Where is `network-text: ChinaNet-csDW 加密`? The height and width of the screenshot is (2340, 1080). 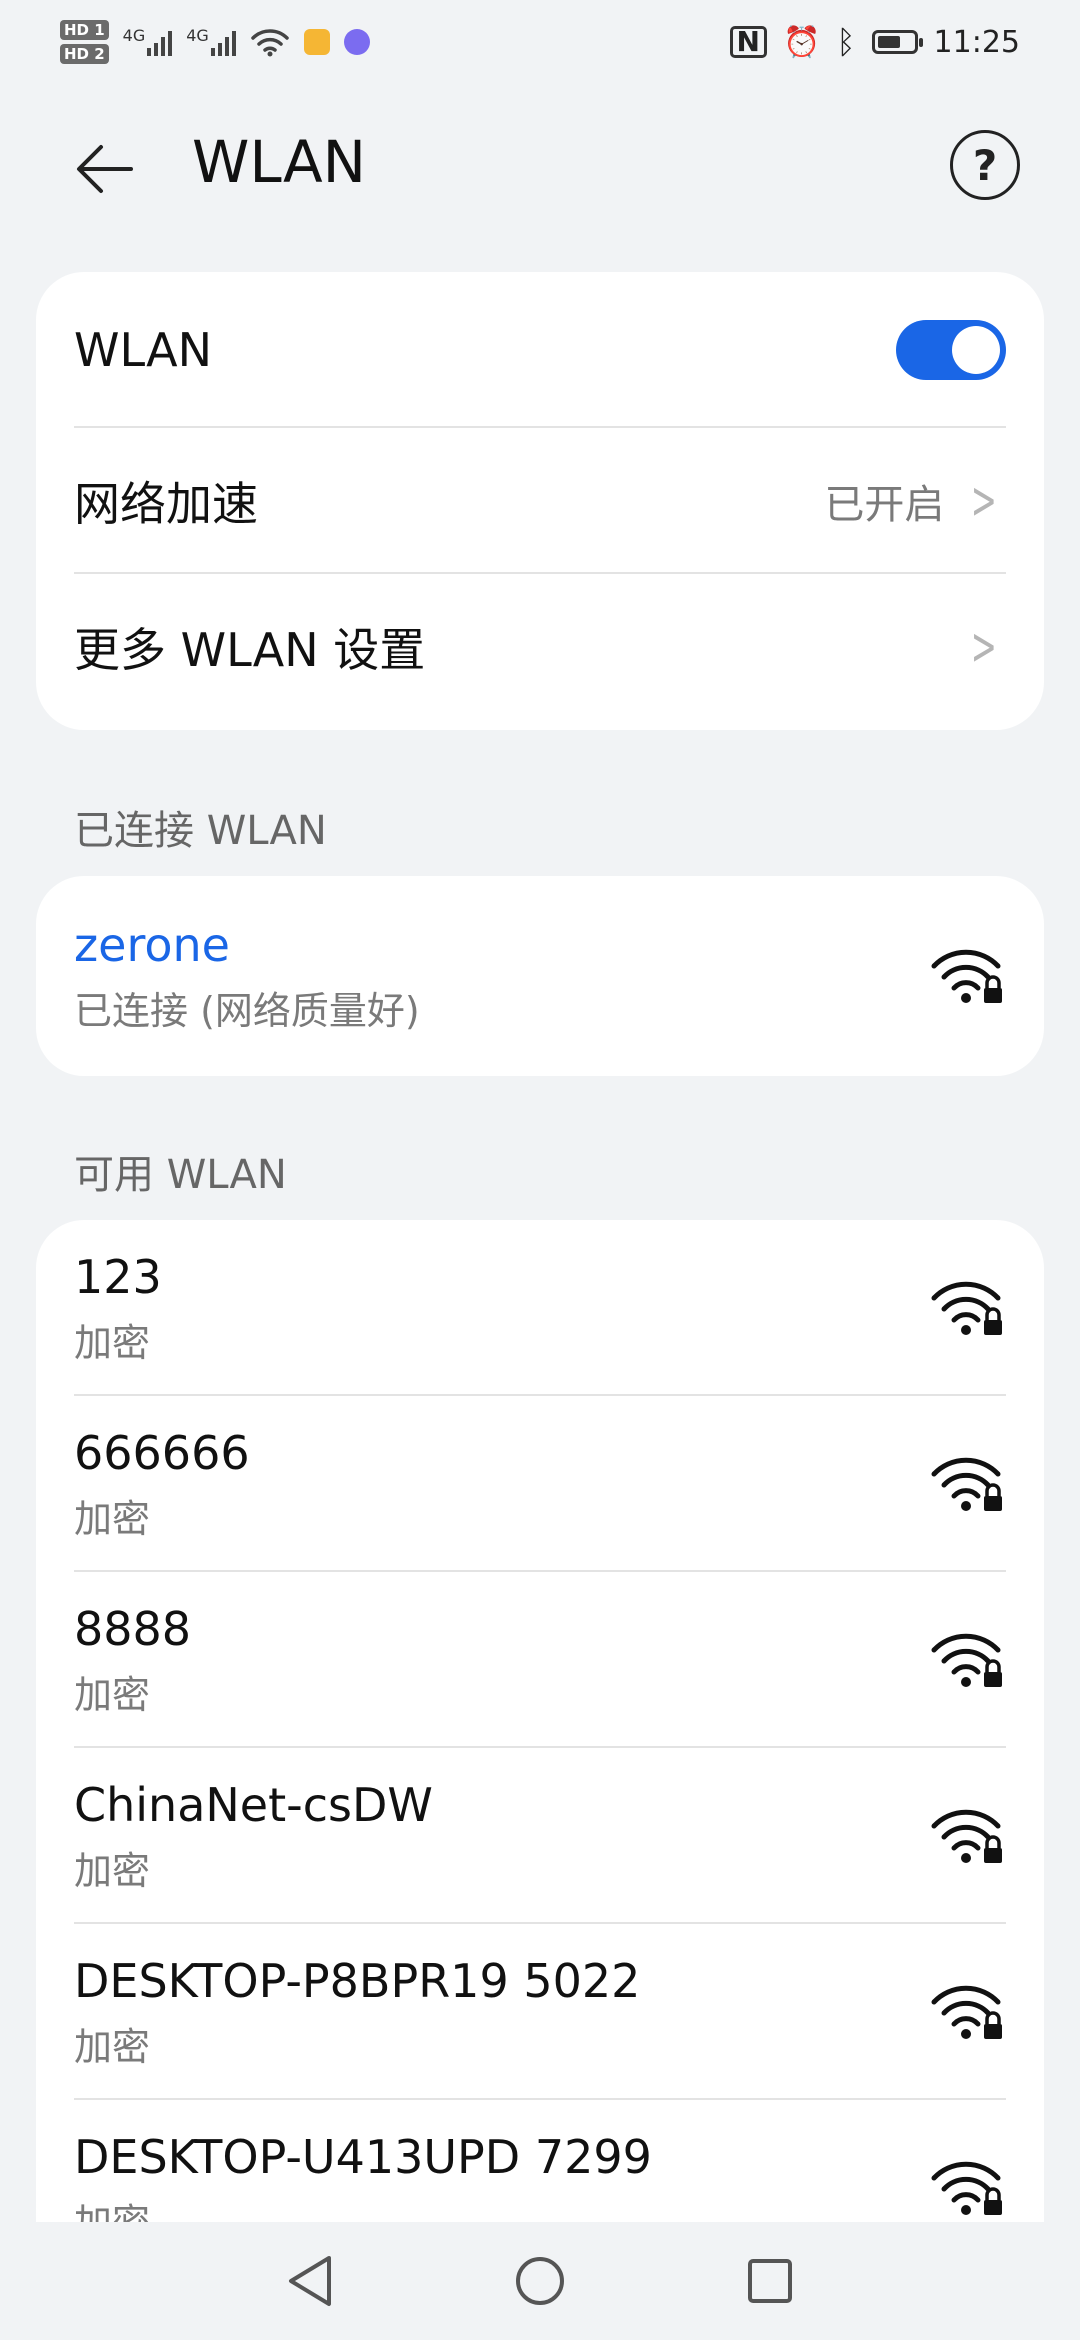 network-text: ChinaNet-csDW 加密 is located at coordinates (253, 1836).